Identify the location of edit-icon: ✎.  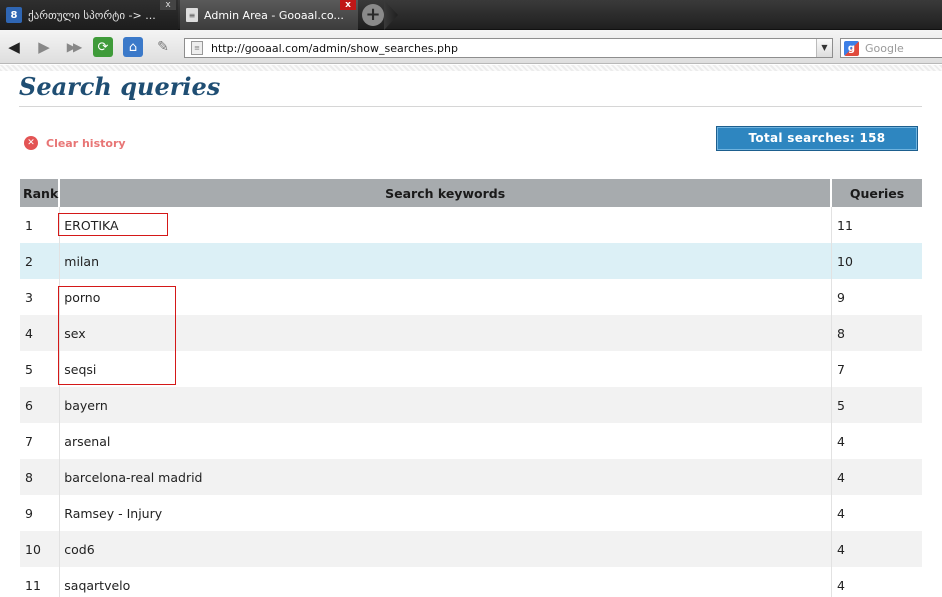
(163, 47).